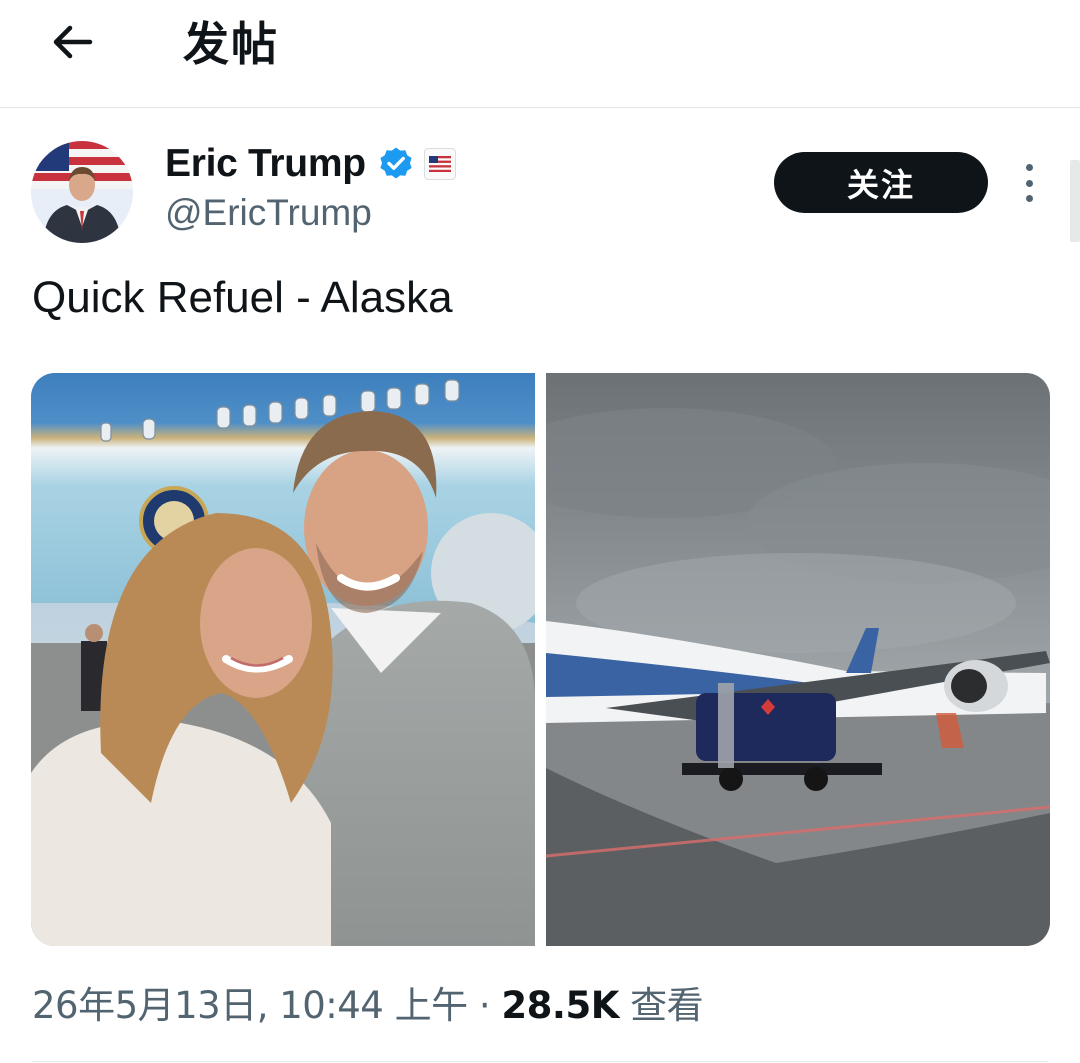 The height and width of the screenshot is (1063, 1080). I want to click on post-timestamp: 26年5月13日, 10:44 上午, so click(250, 1005).